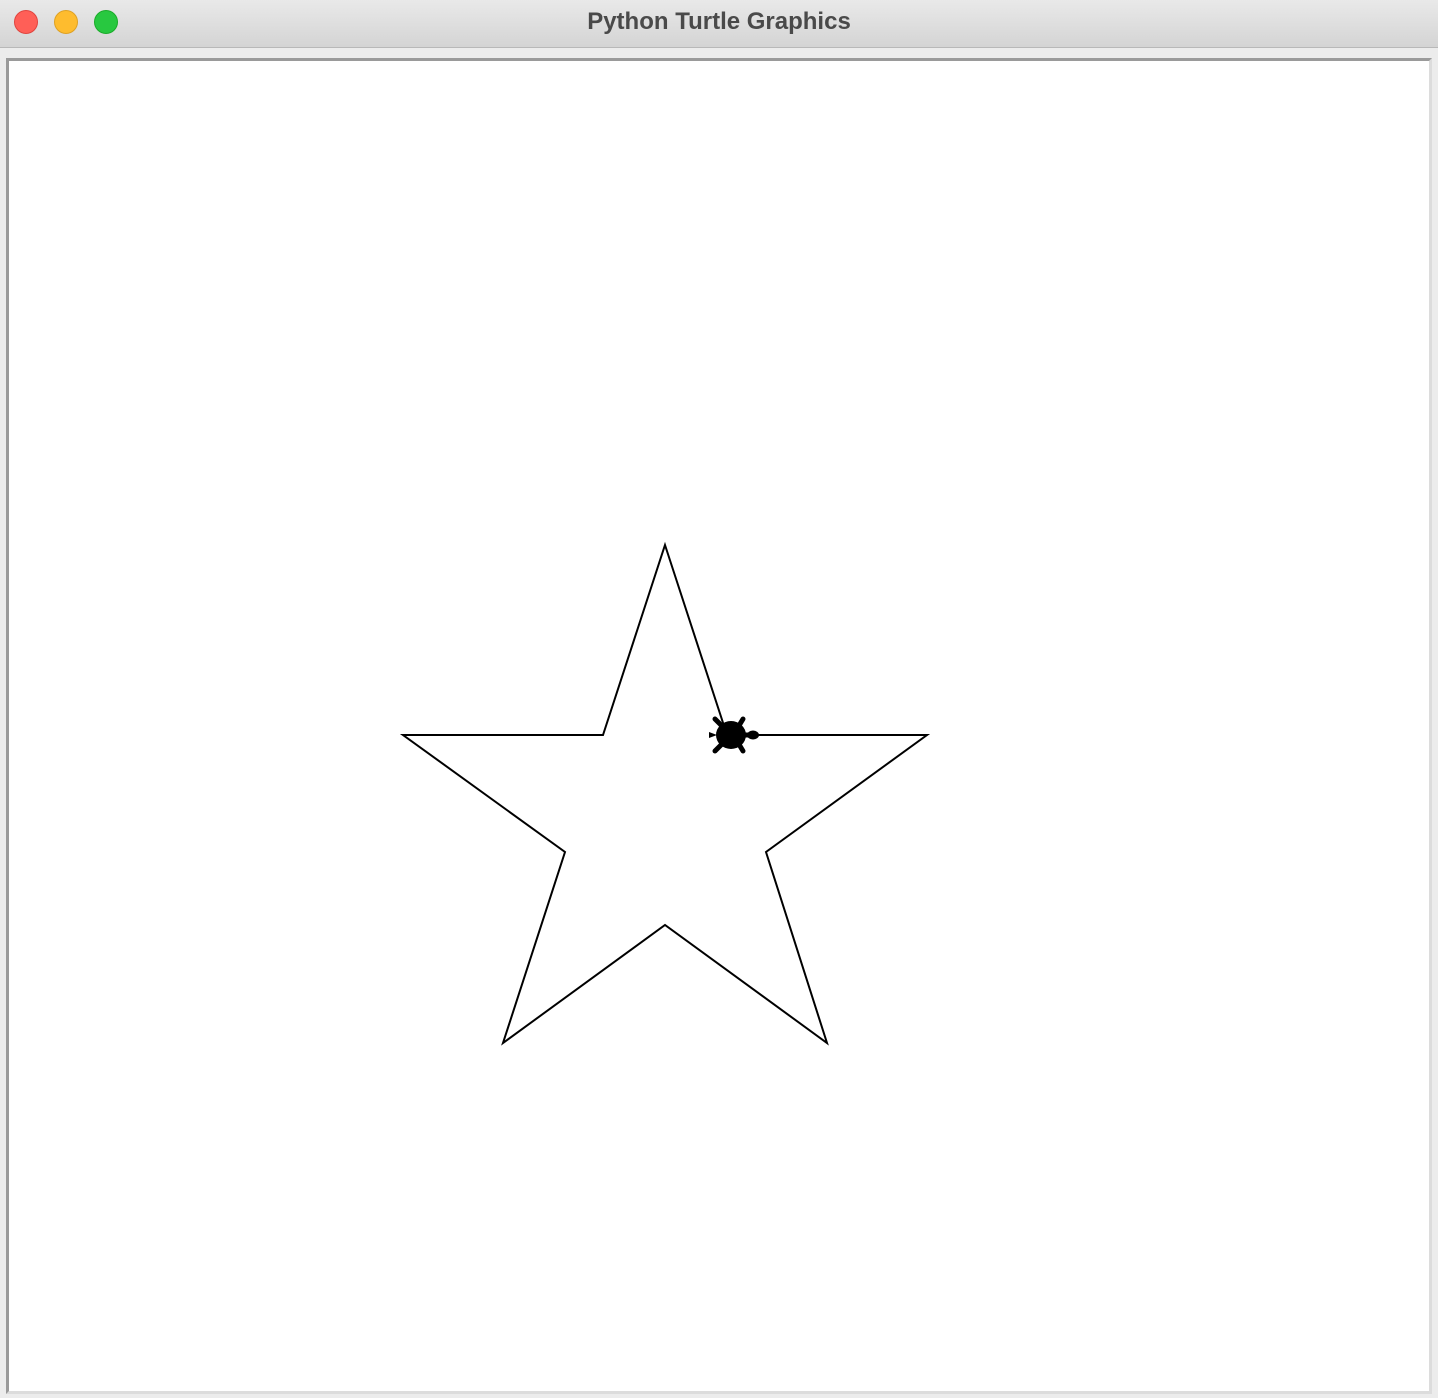 The height and width of the screenshot is (1398, 1438). What do you see at coordinates (734, 735) in the screenshot?
I see `turtle-icon` at bounding box center [734, 735].